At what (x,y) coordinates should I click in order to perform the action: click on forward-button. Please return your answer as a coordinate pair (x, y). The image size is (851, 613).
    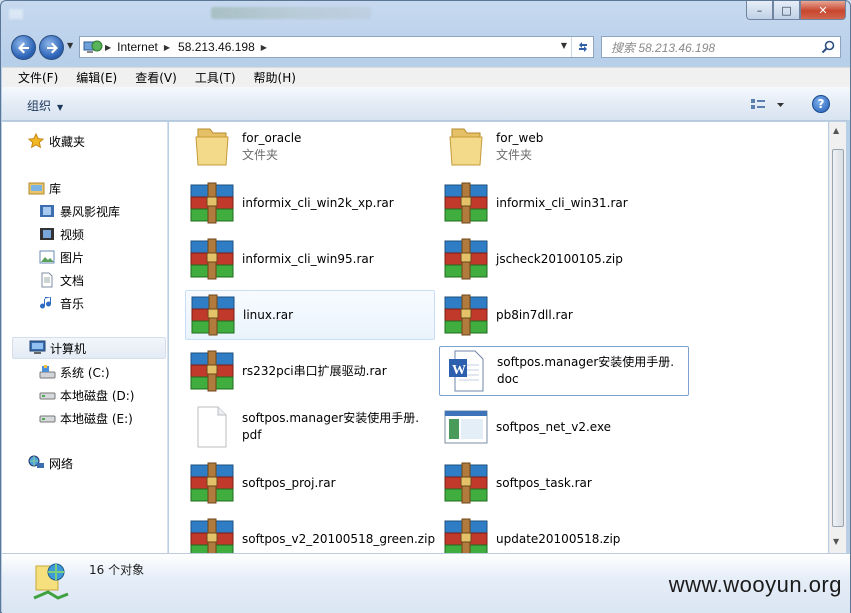
    Looking at the image, I should click on (51, 47).